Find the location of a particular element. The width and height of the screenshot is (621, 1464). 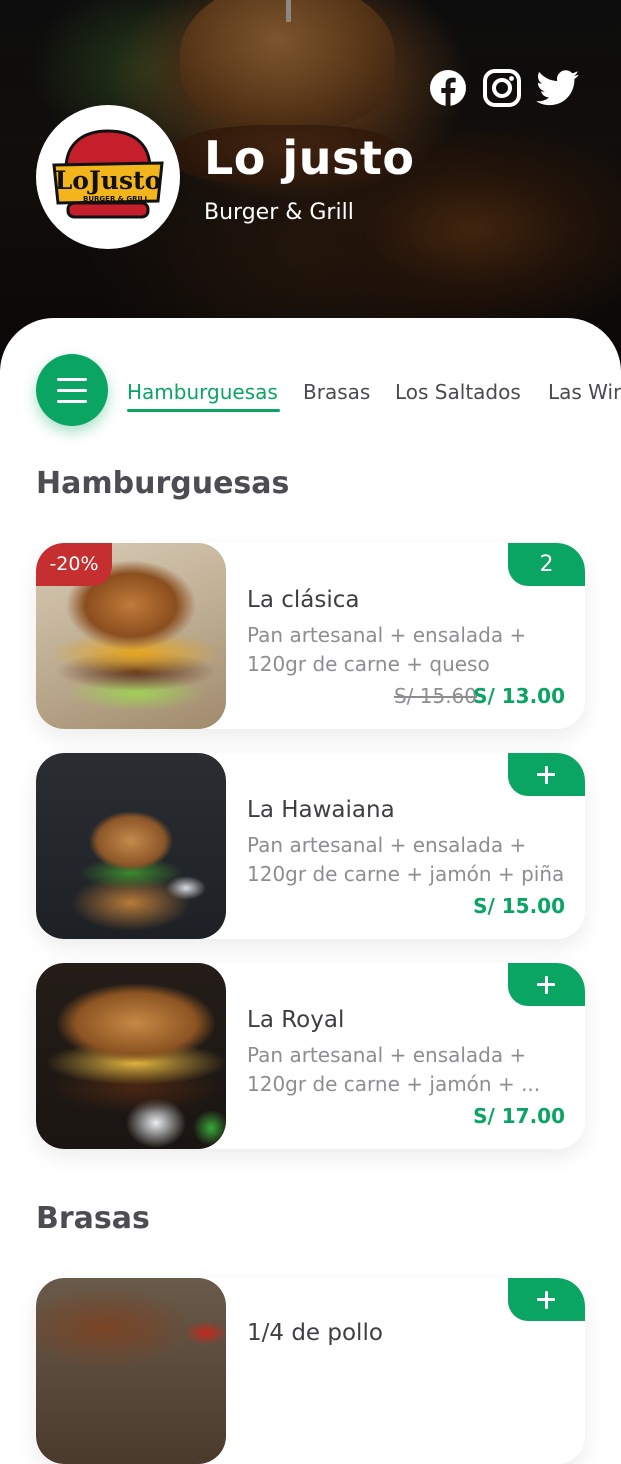

tab-los-saltados: Los Saltados is located at coordinates (458, 392).